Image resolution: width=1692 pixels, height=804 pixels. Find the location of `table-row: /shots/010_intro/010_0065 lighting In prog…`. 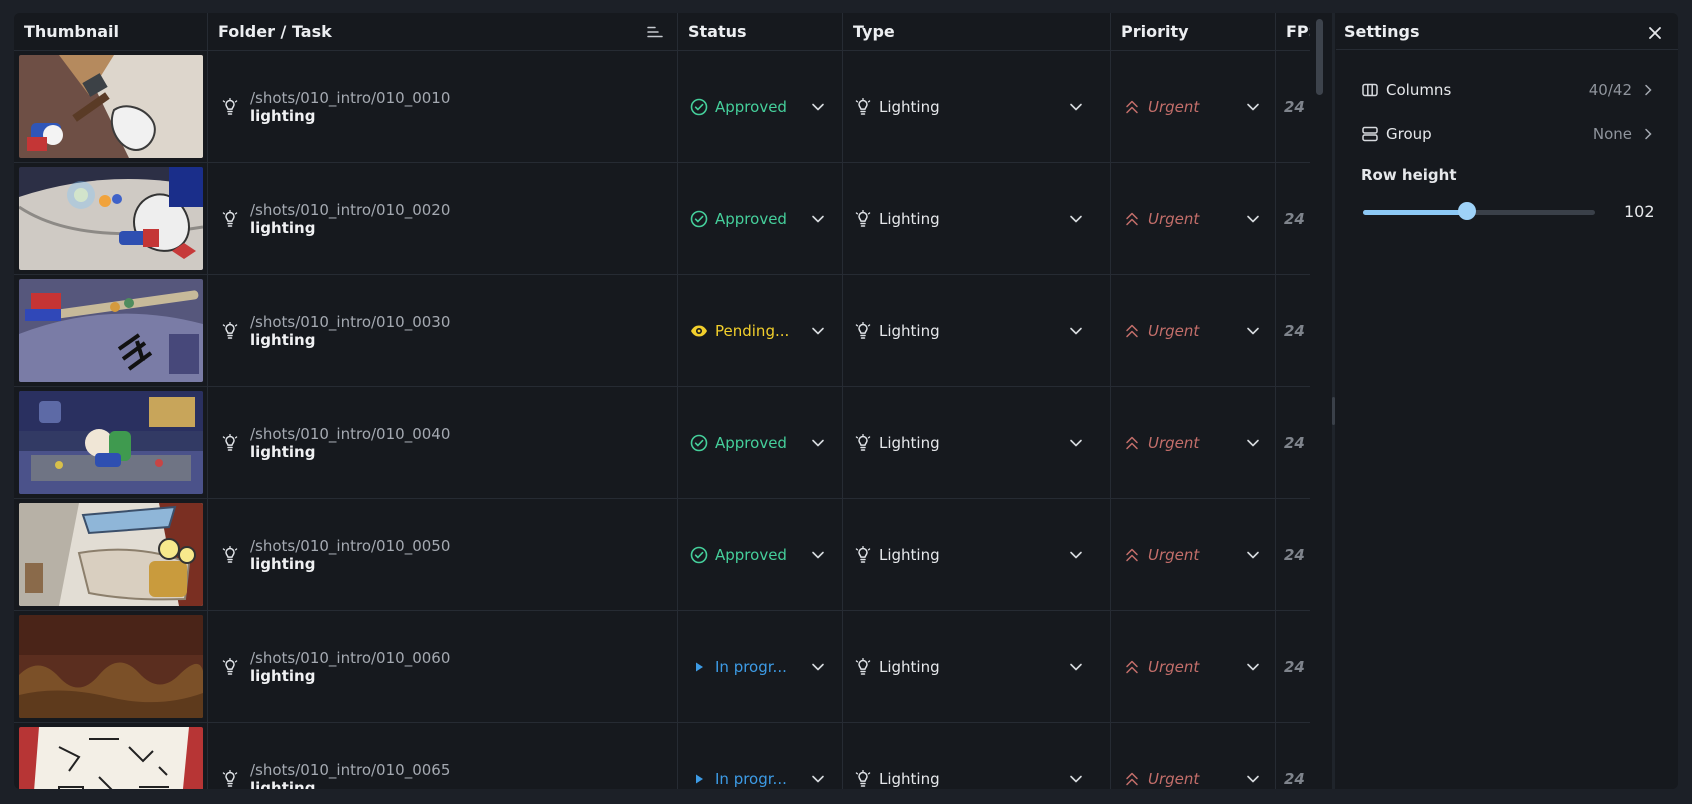

table-row: /shots/010_intro/010_0065 lighting In prog… is located at coordinates (662, 756).